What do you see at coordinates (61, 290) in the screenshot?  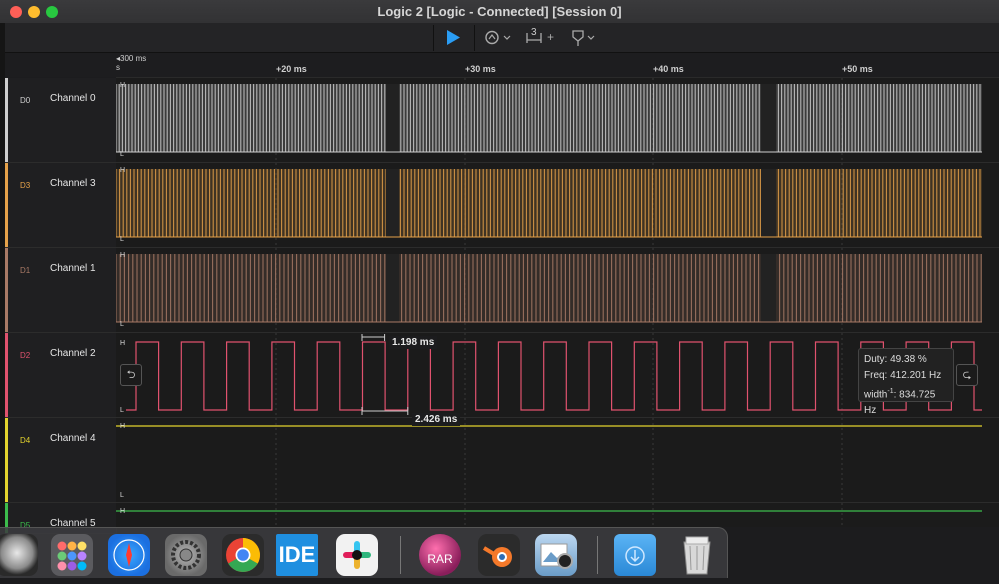 I see `channel-header-d1: D1 Channel 1` at bounding box center [61, 290].